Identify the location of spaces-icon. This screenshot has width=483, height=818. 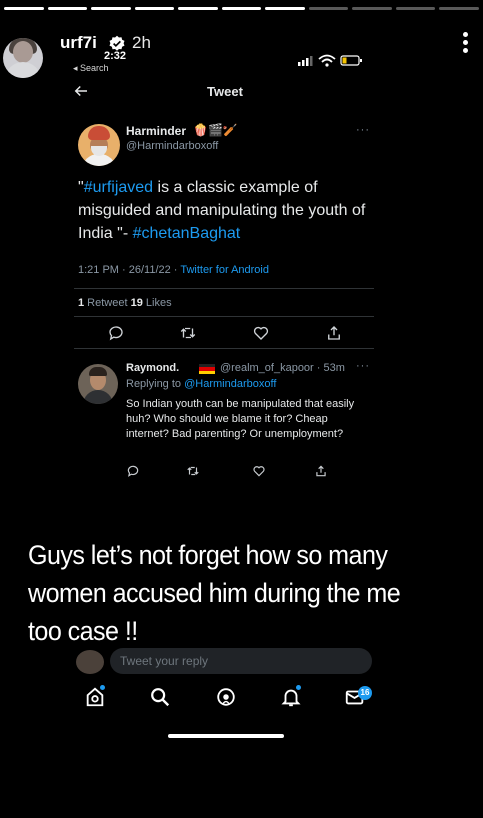
(226, 697).